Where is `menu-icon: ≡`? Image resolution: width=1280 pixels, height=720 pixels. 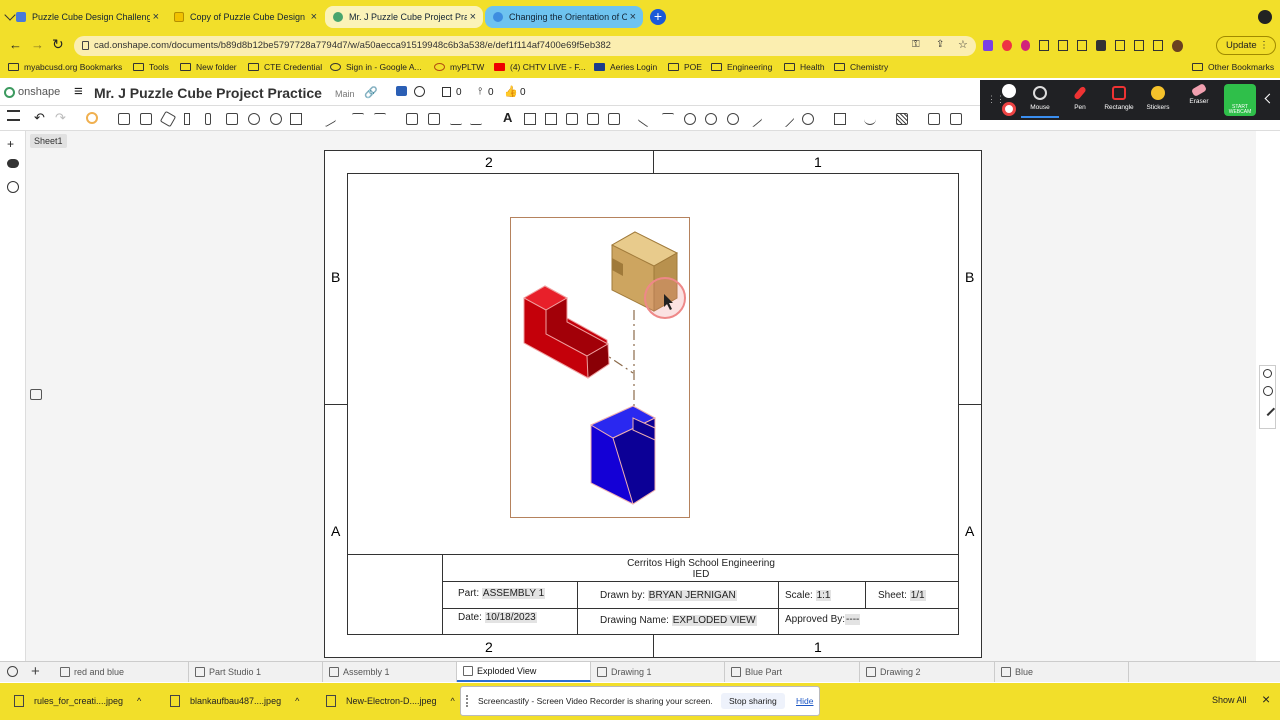
menu-icon: ≡ is located at coordinates (78, 91).